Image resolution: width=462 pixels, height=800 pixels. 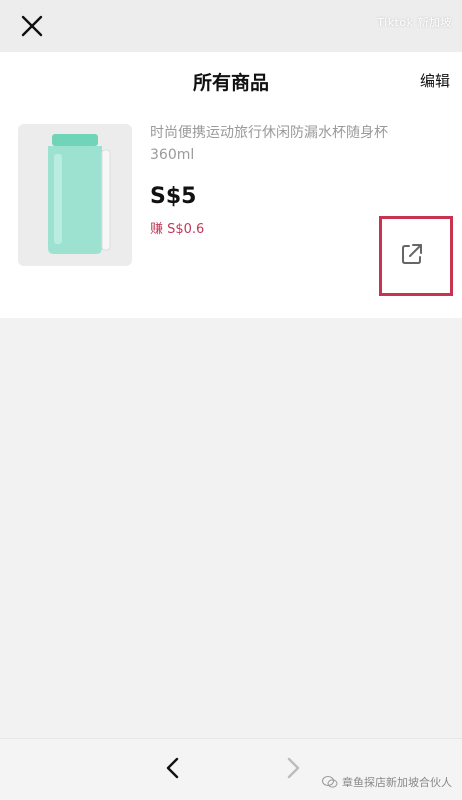 What do you see at coordinates (435, 80) in the screenshot?
I see `edit-button: 编辑` at bounding box center [435, 80].